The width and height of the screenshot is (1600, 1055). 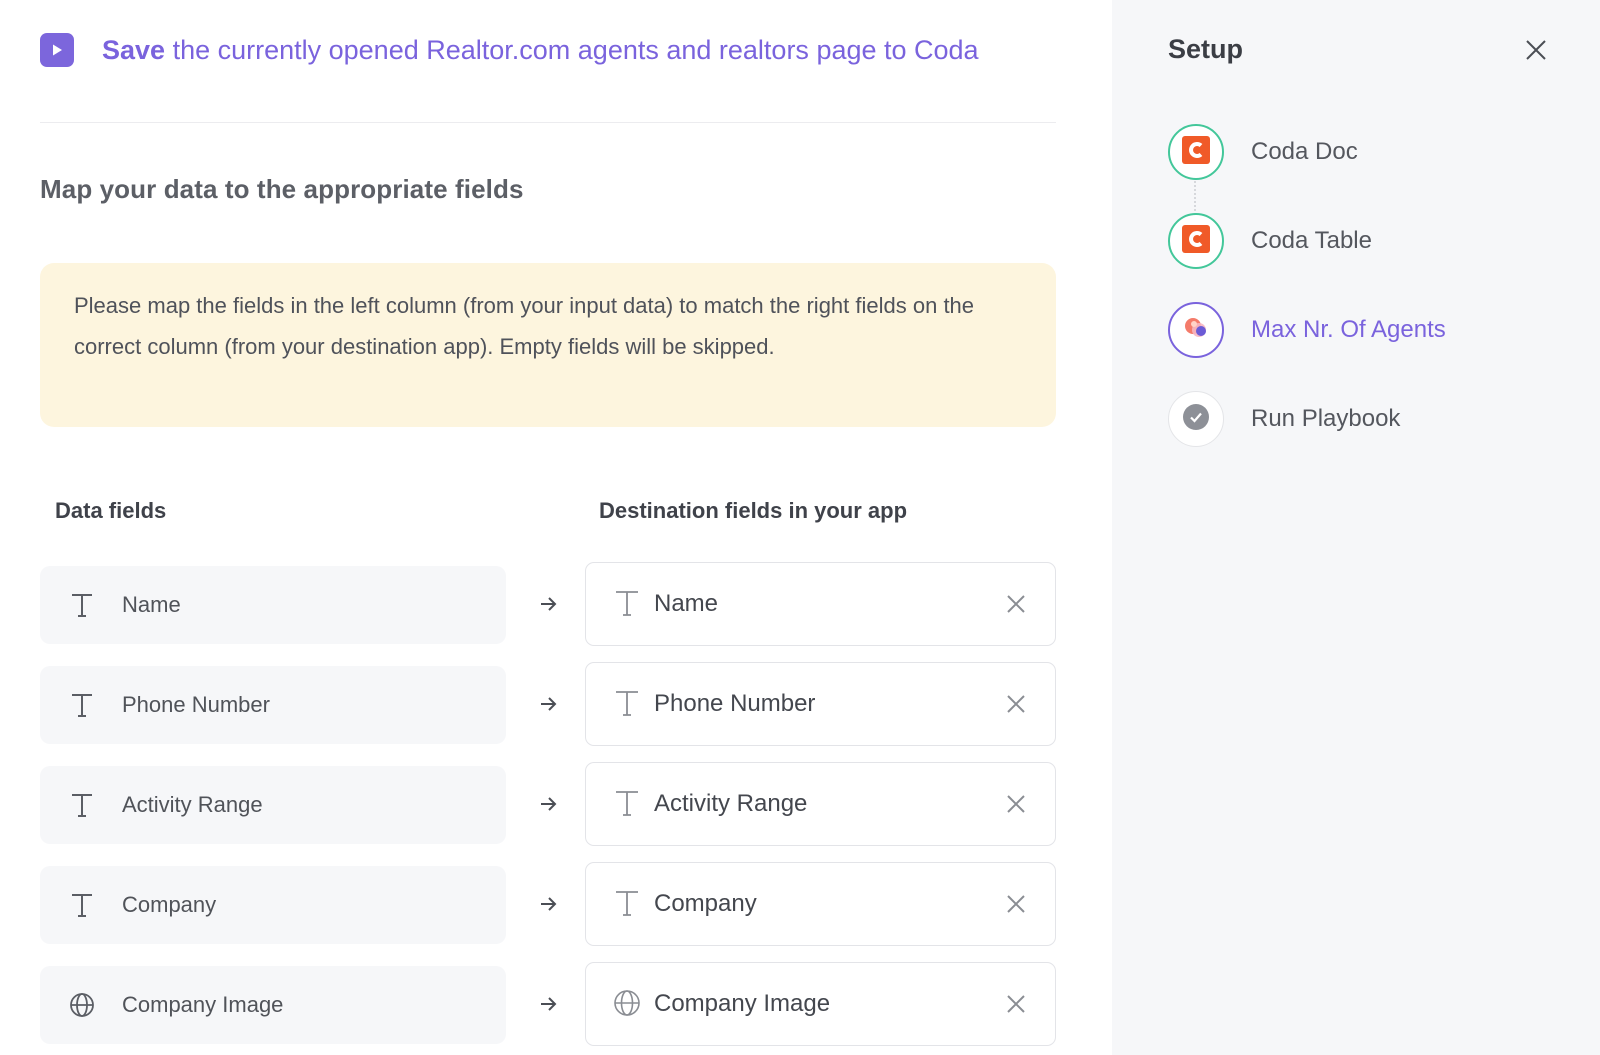 What do you see at coordinates (820, 604) in the screenshot?
I see `destination-field: Name` at bounding box center [820, 604].